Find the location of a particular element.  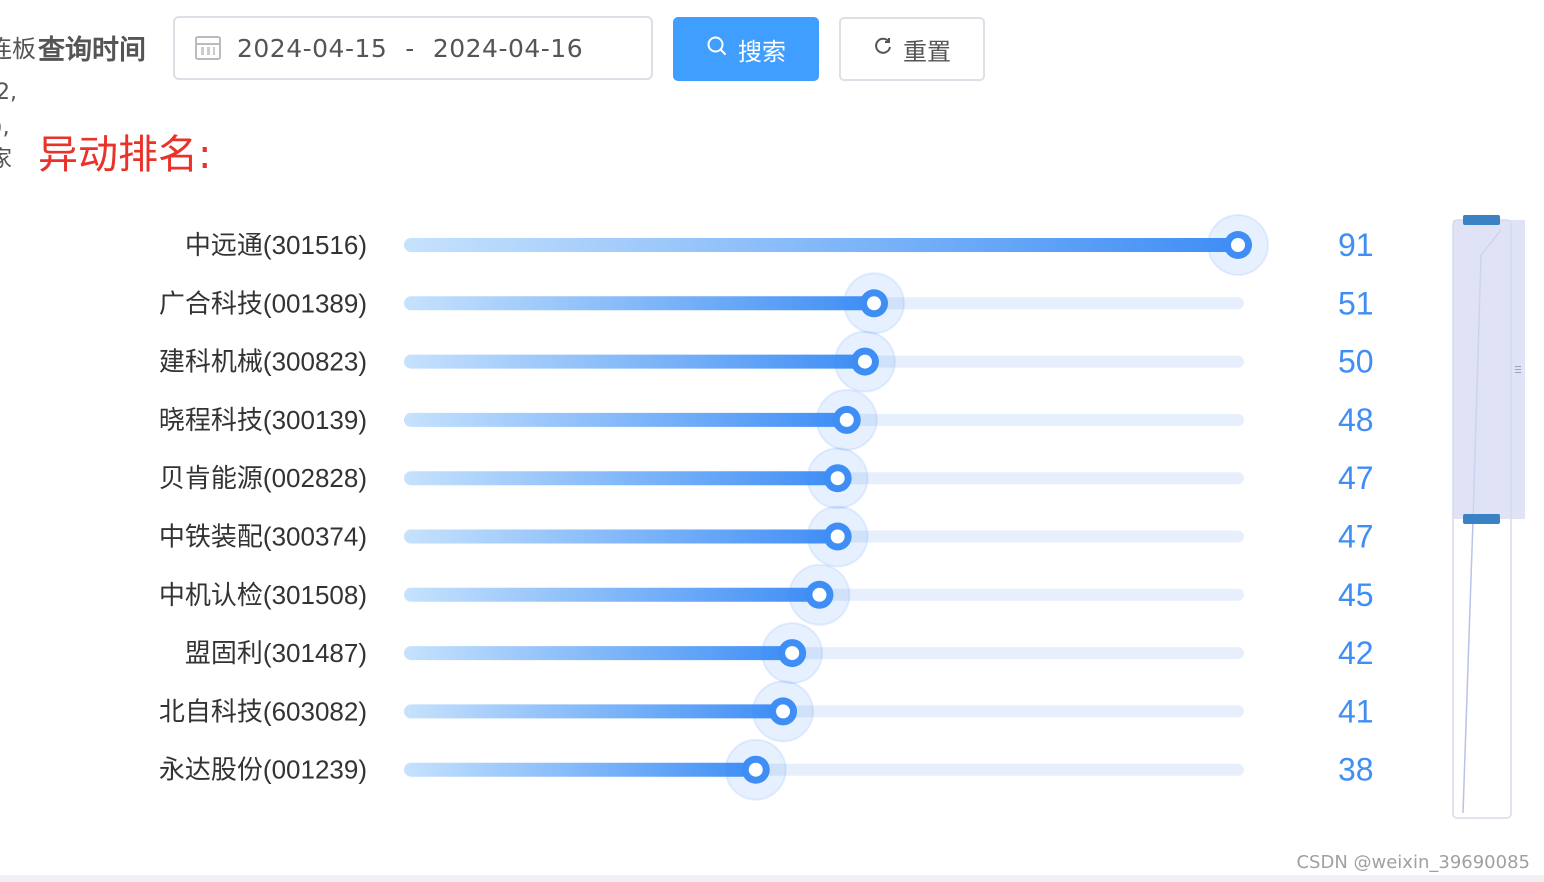

clipped-left-text: 连板 2, ), 家 is located at coordinates (20, 105).